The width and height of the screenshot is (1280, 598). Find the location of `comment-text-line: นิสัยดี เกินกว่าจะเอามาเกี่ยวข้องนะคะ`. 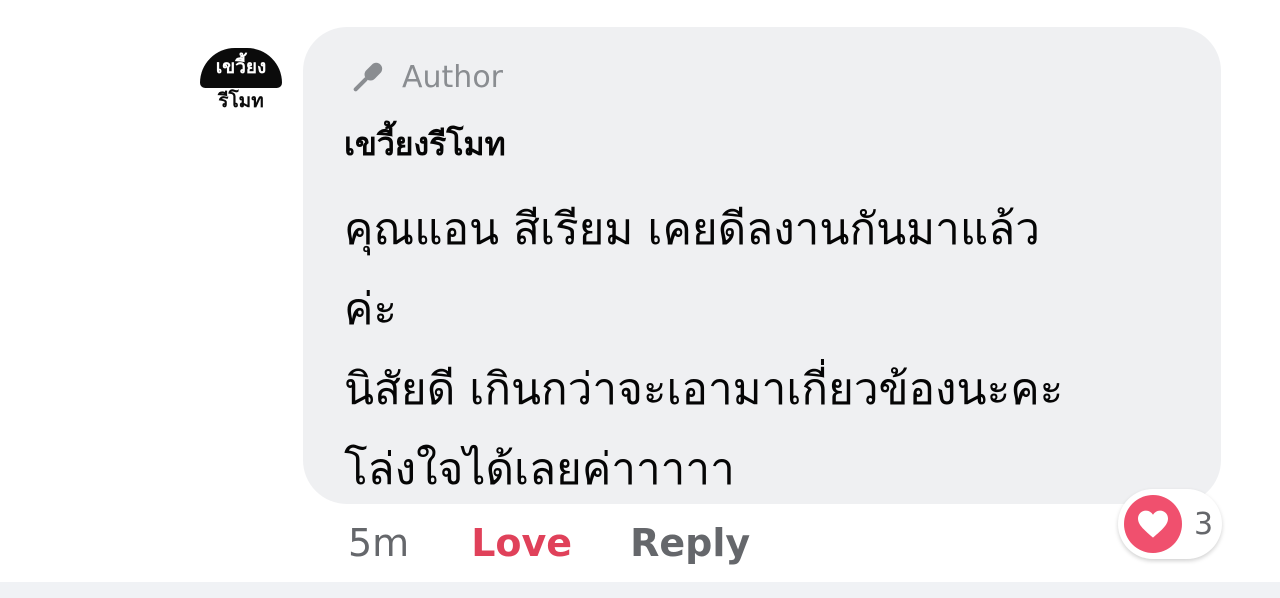

comment-text-line: นิสัยดี เกินกว่าจะเอามาเกี่ยวข้องนะคะ is located at coordinates (704, 389).